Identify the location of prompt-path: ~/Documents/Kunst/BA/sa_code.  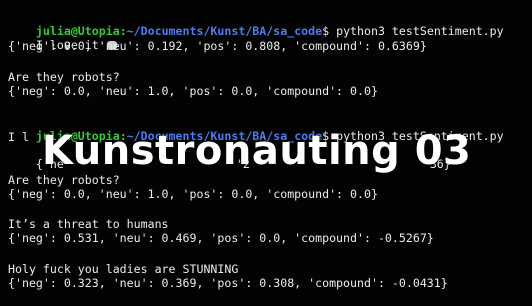
(224, 31).